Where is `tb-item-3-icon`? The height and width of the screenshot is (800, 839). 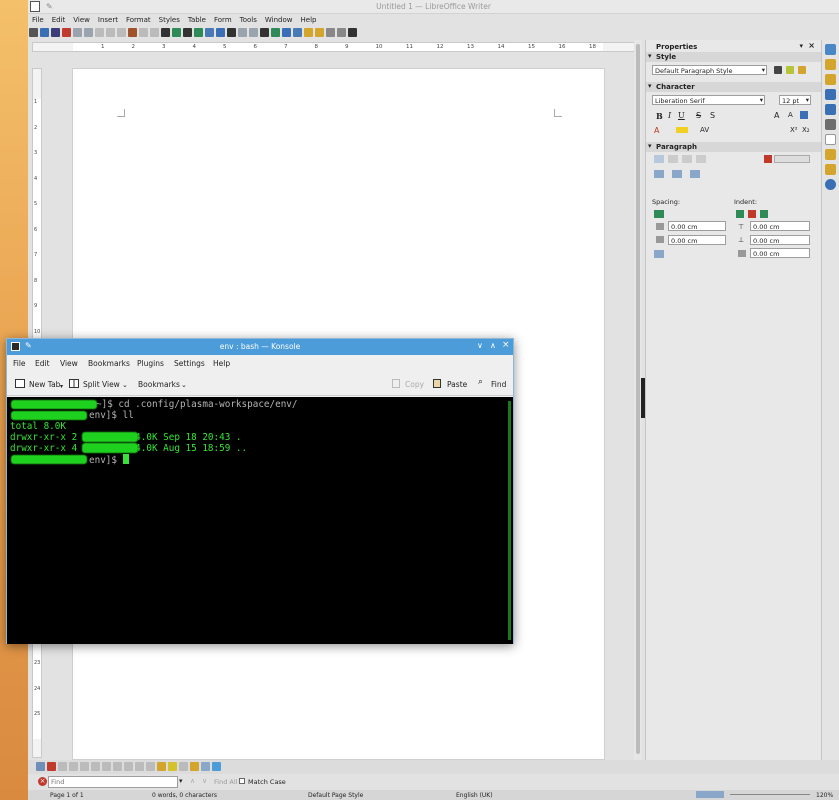 tb-item-3-icon is located at coordinates (84, 766).